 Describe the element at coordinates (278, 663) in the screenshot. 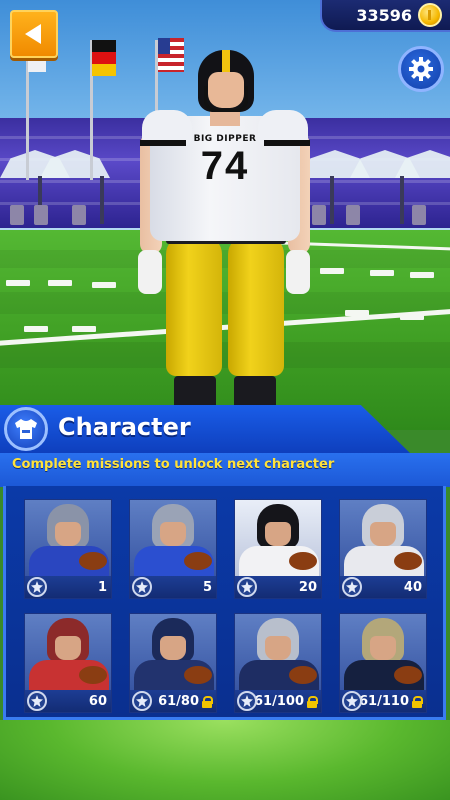

I see `character-card: 61/100` at that location.